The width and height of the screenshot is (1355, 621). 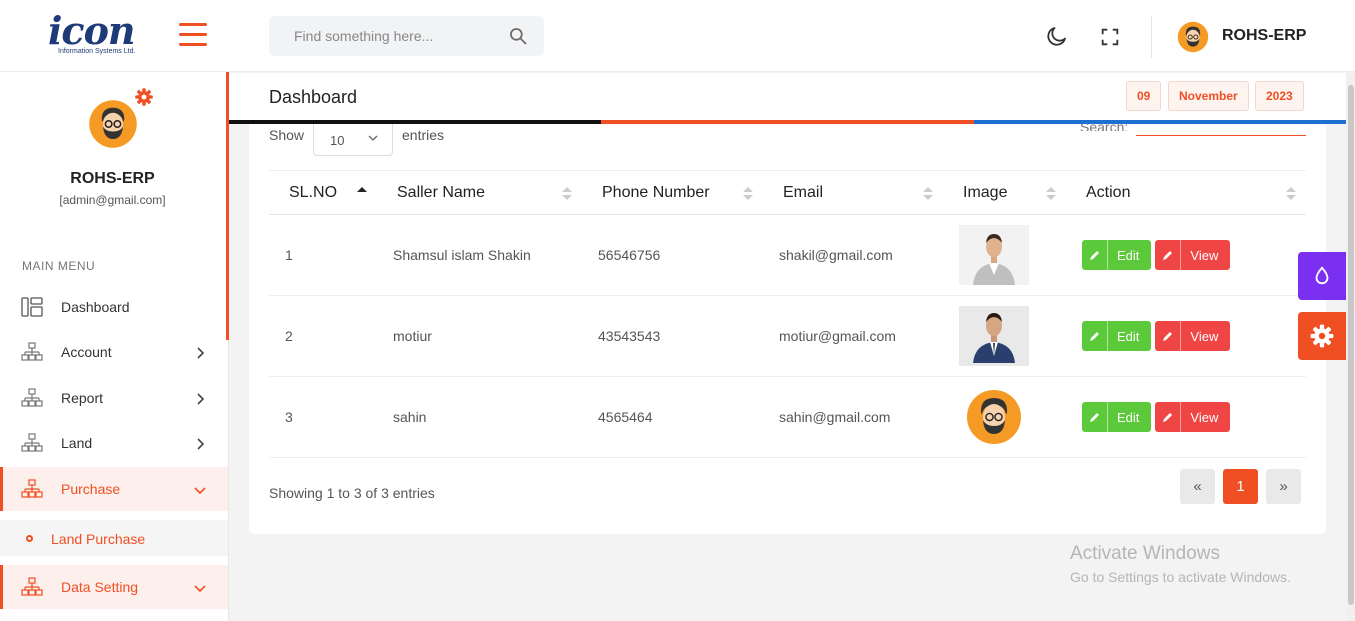 I want to click on user-avatar, so click(x=1193, y=37).